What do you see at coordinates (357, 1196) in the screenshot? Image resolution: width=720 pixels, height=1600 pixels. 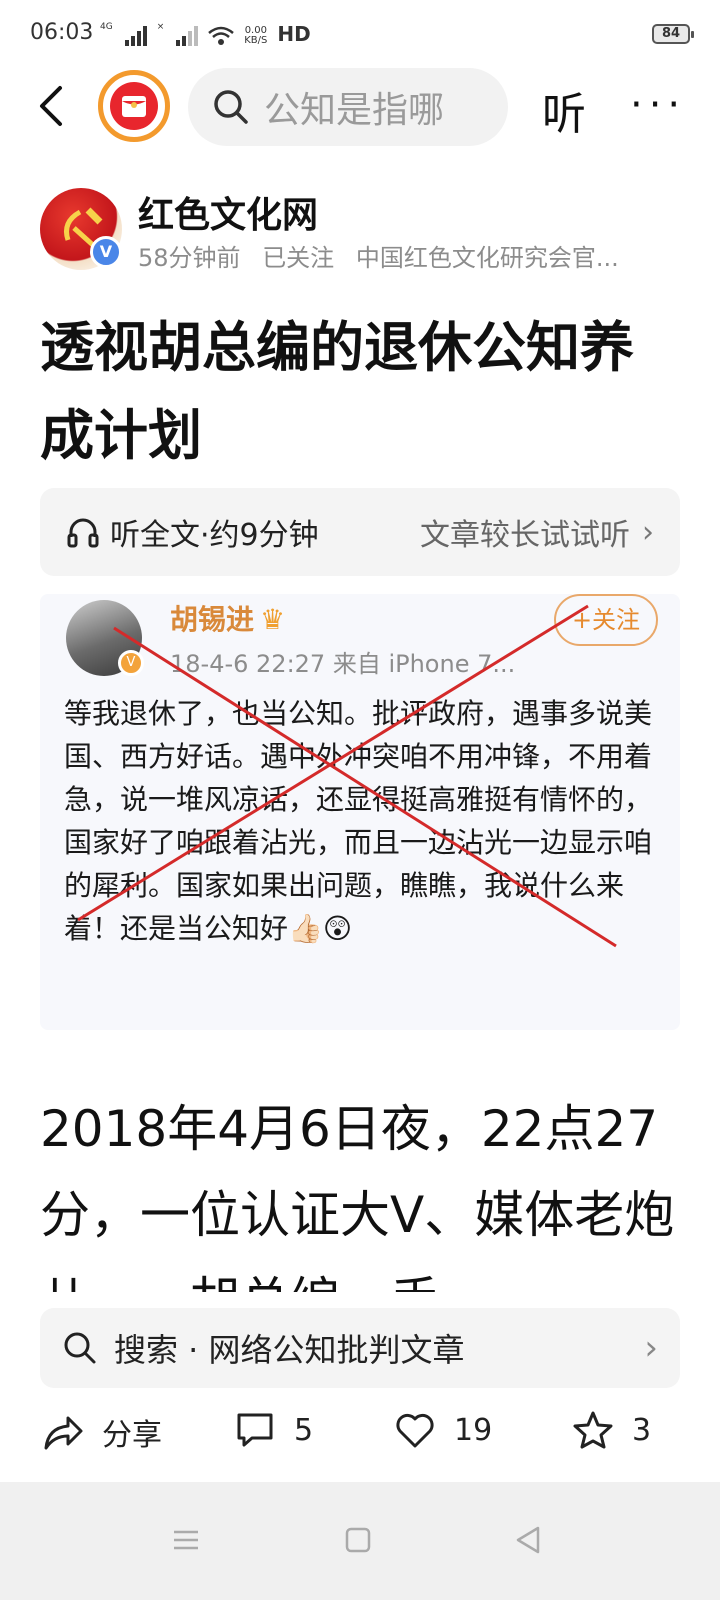 I see `article-body: 2018年4月6日夜，22点27分，一位认证大V、媒体老炮儿——胡总编，手` at bounding box center [357, 1196].